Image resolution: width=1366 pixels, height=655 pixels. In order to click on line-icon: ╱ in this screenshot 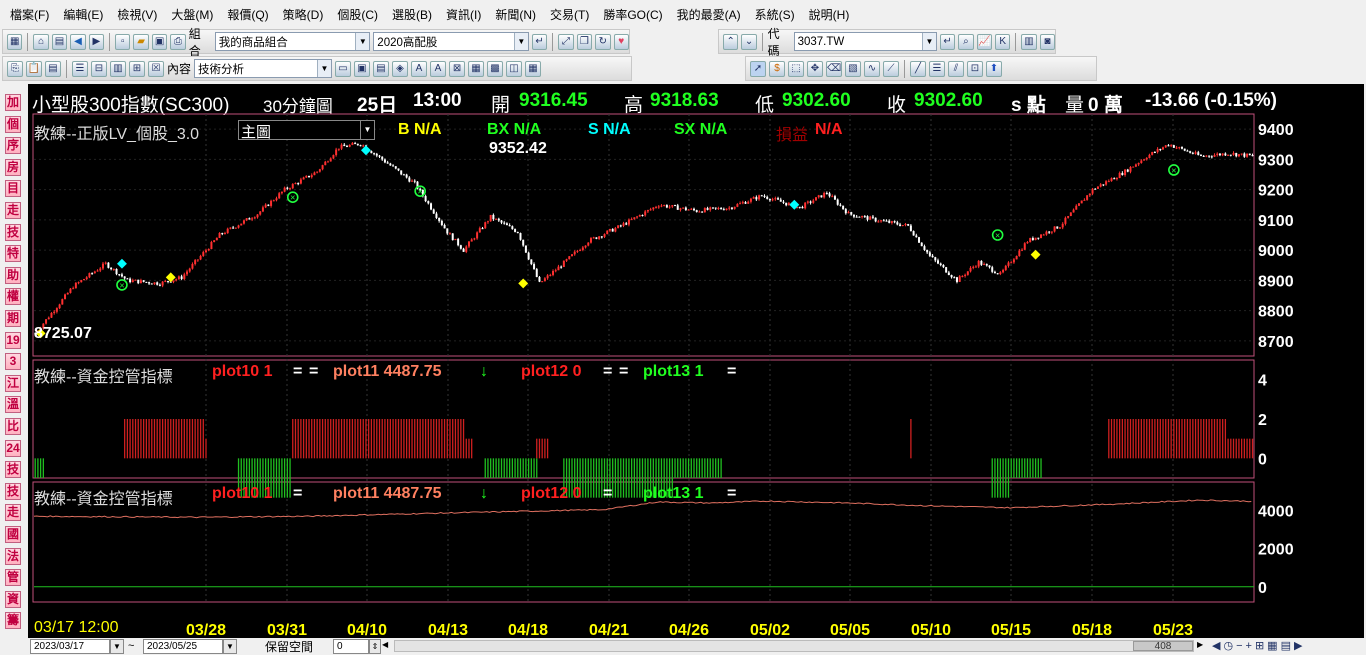, I will do `click(918, 68)`.